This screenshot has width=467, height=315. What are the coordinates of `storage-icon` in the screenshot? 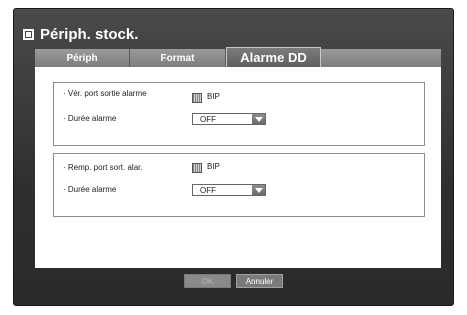 It's located at (28, 34).